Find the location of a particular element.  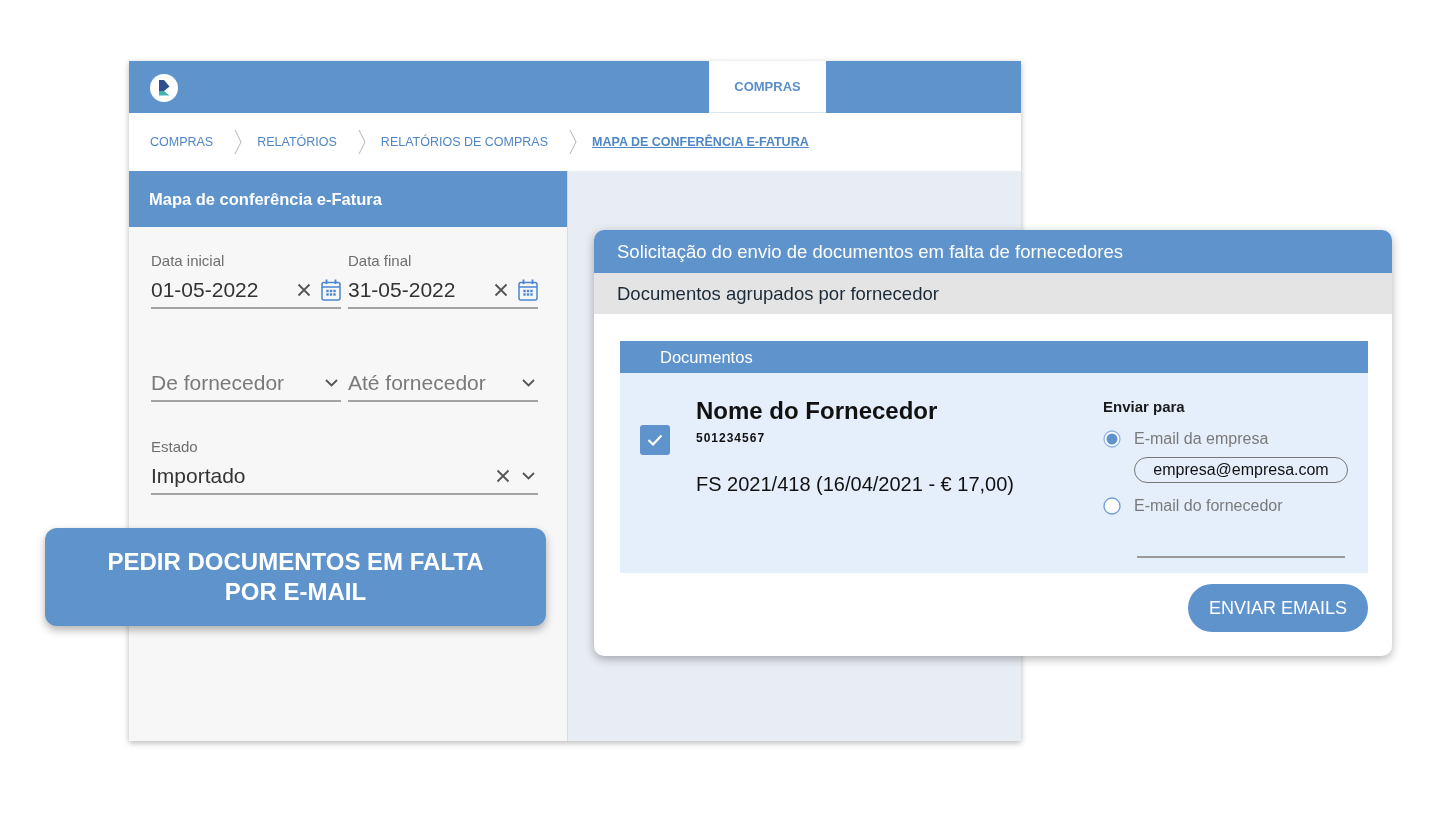

supplier-tax-id: 501234567 is located at coordinates (731, 438).